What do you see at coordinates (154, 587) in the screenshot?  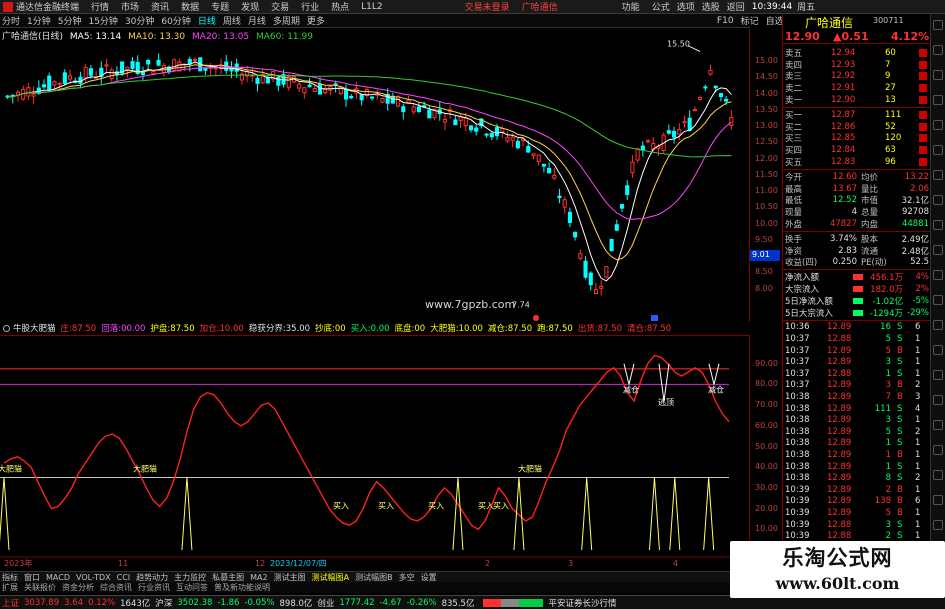 I see `extension-tab: 行业资讯` at bounding box center [154, 587].